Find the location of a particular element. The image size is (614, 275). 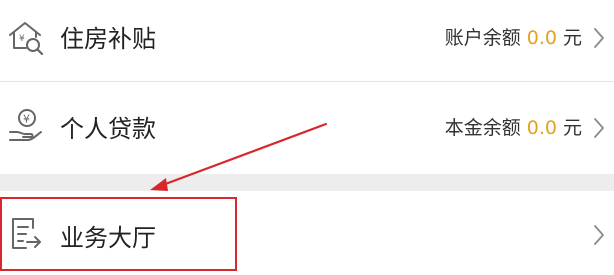

loan-hand-coin-icon: ¥ is located at coordinates (25, 125).